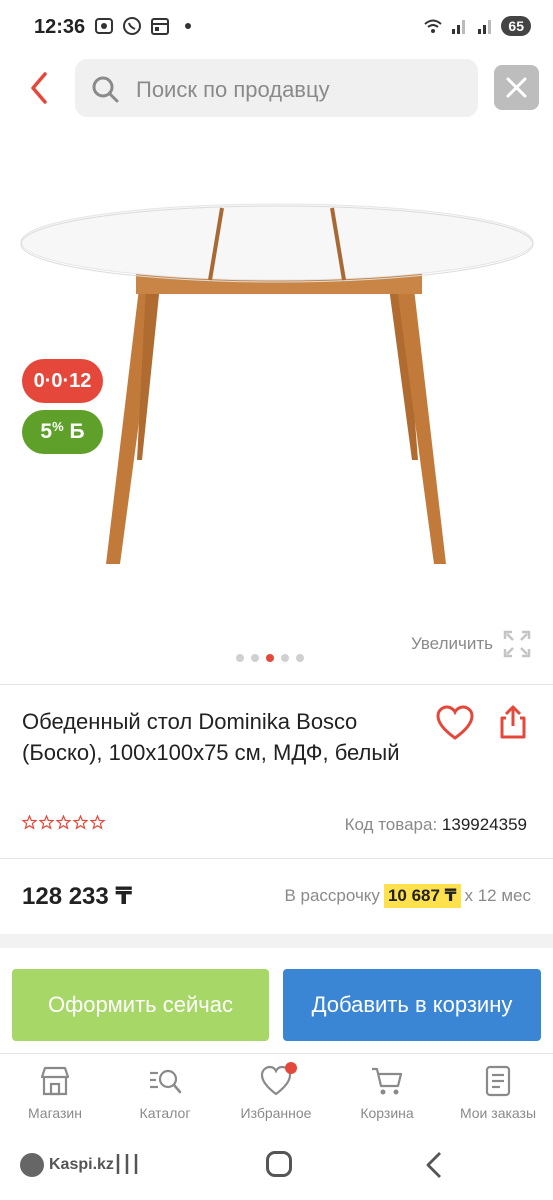  I want to click on cart-icon, so click(387, 1081).